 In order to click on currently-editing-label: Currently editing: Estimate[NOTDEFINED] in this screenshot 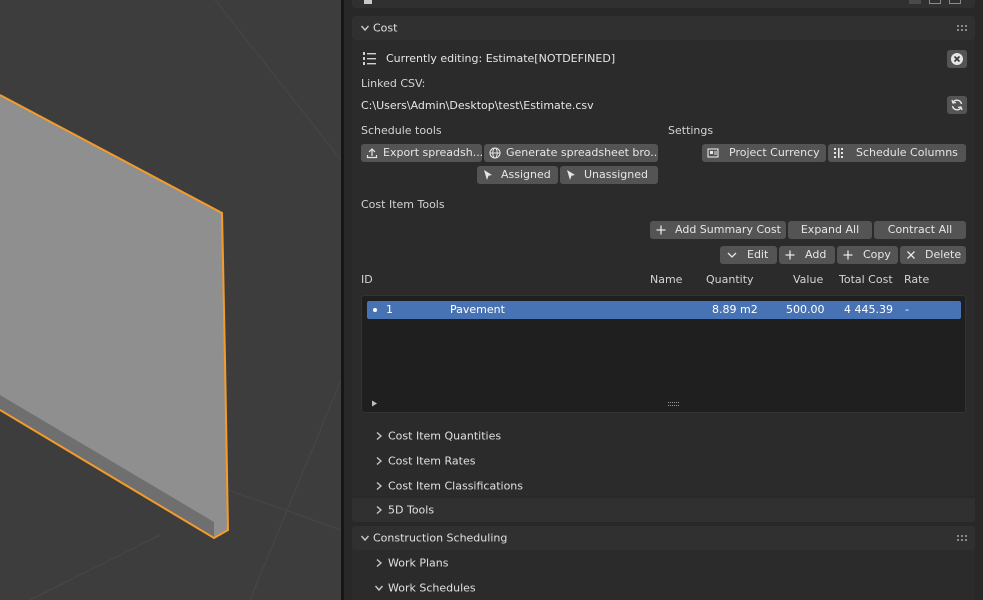, I will do `click(501, 58)`.